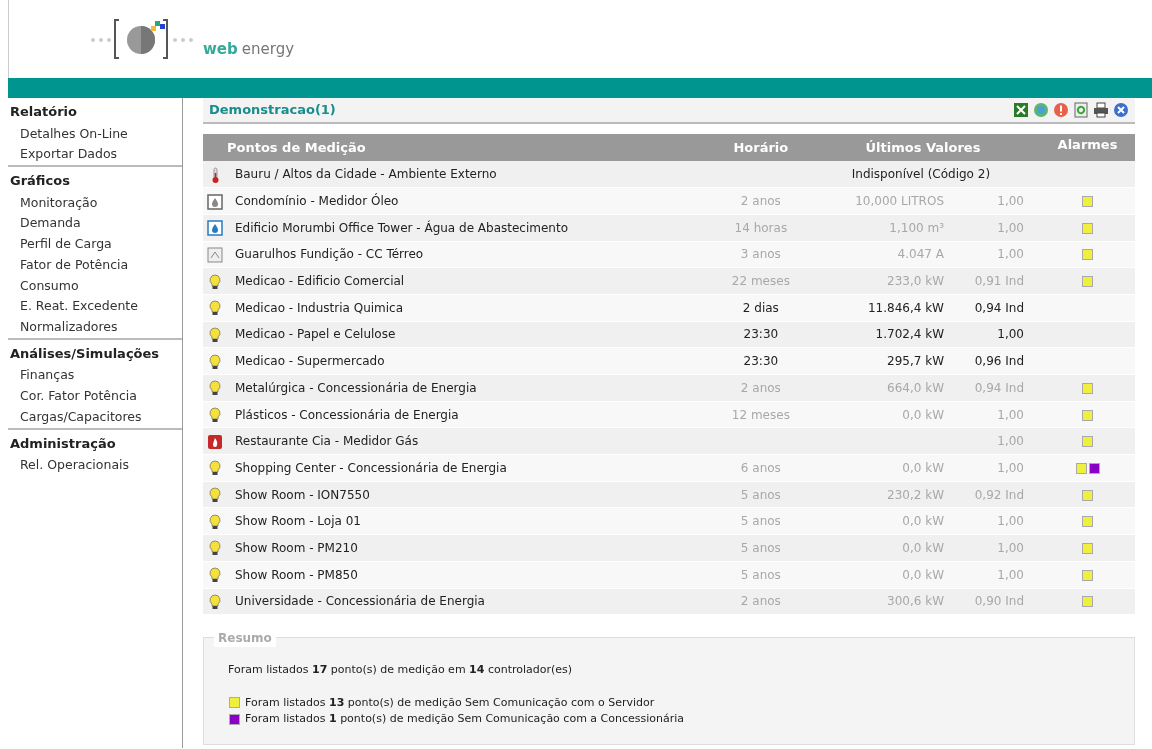 The height and width of the screenshot is (749, 1152). I want to click on value-cell: 664,0 kW, so click(915, 387).